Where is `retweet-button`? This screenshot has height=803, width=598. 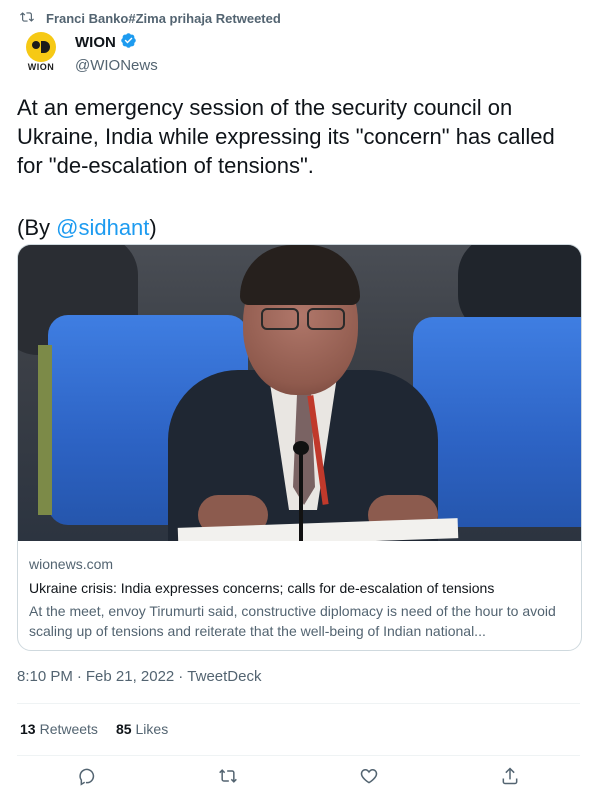
retweet-button is located at coordinates (228, 778).